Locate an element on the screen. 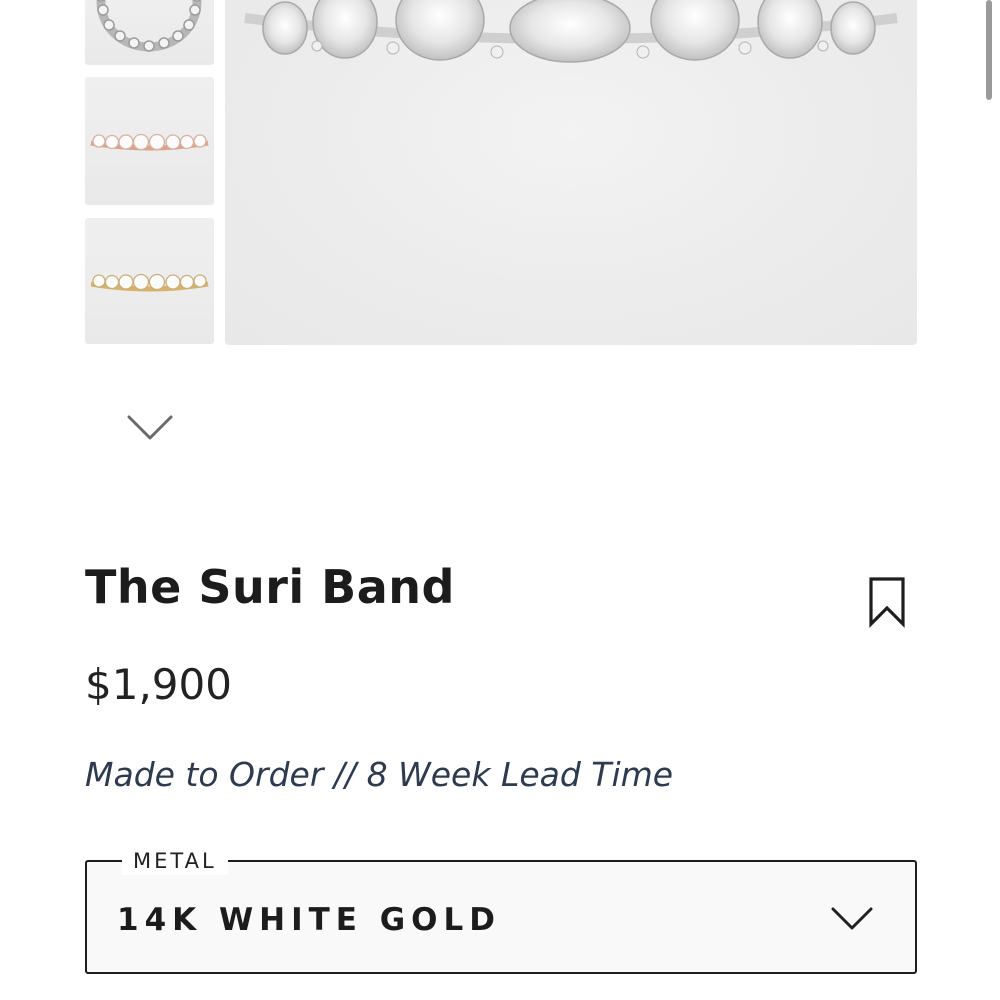 This screenshot has height=1000, width=1000. metal-dropdown-toggle is located at coordinates (852, 919).